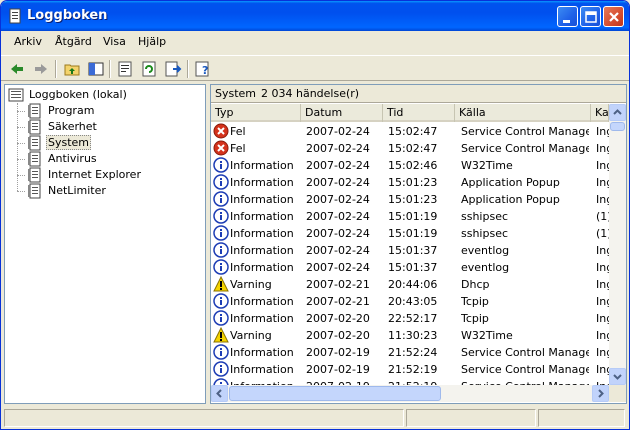 The width and height of the screenshot is (630, 430). What do you see at coordinates (173, 69) in the screenshot?
I see `export-list-icon` at bounding box center [173, 69].